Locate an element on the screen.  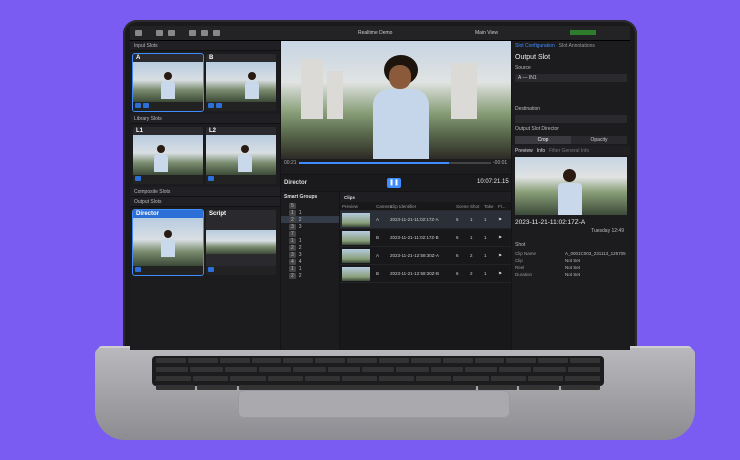
info-label: Info is located at coordinates (541, 151).